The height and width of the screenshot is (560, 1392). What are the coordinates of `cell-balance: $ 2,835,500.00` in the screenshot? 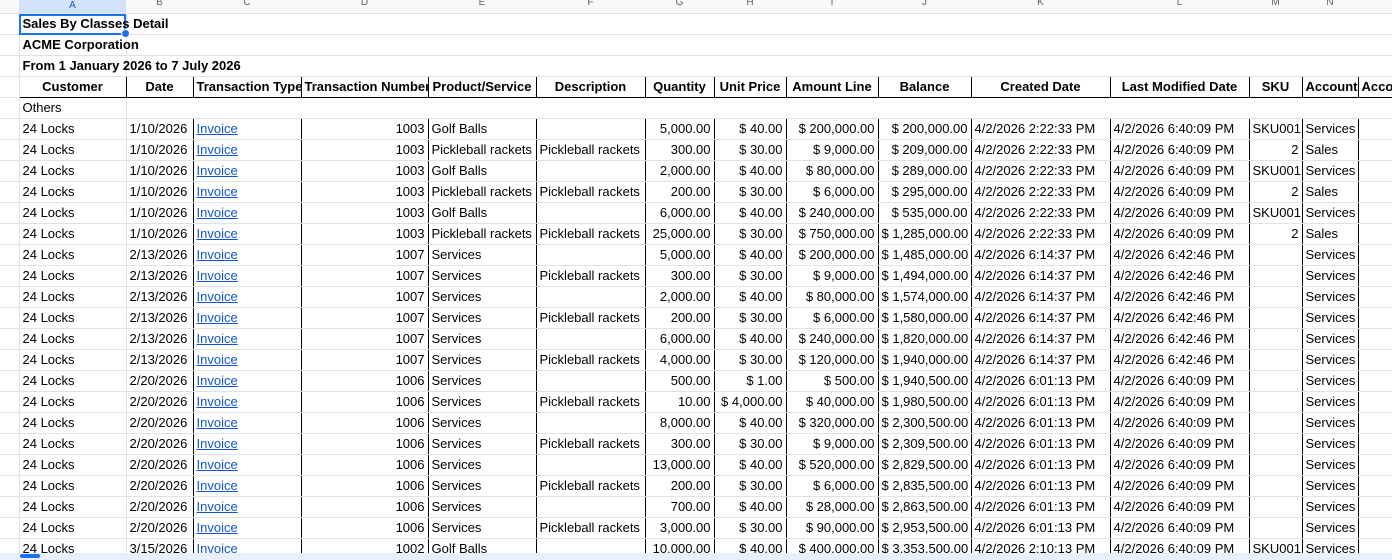 It's located at (924, 486).